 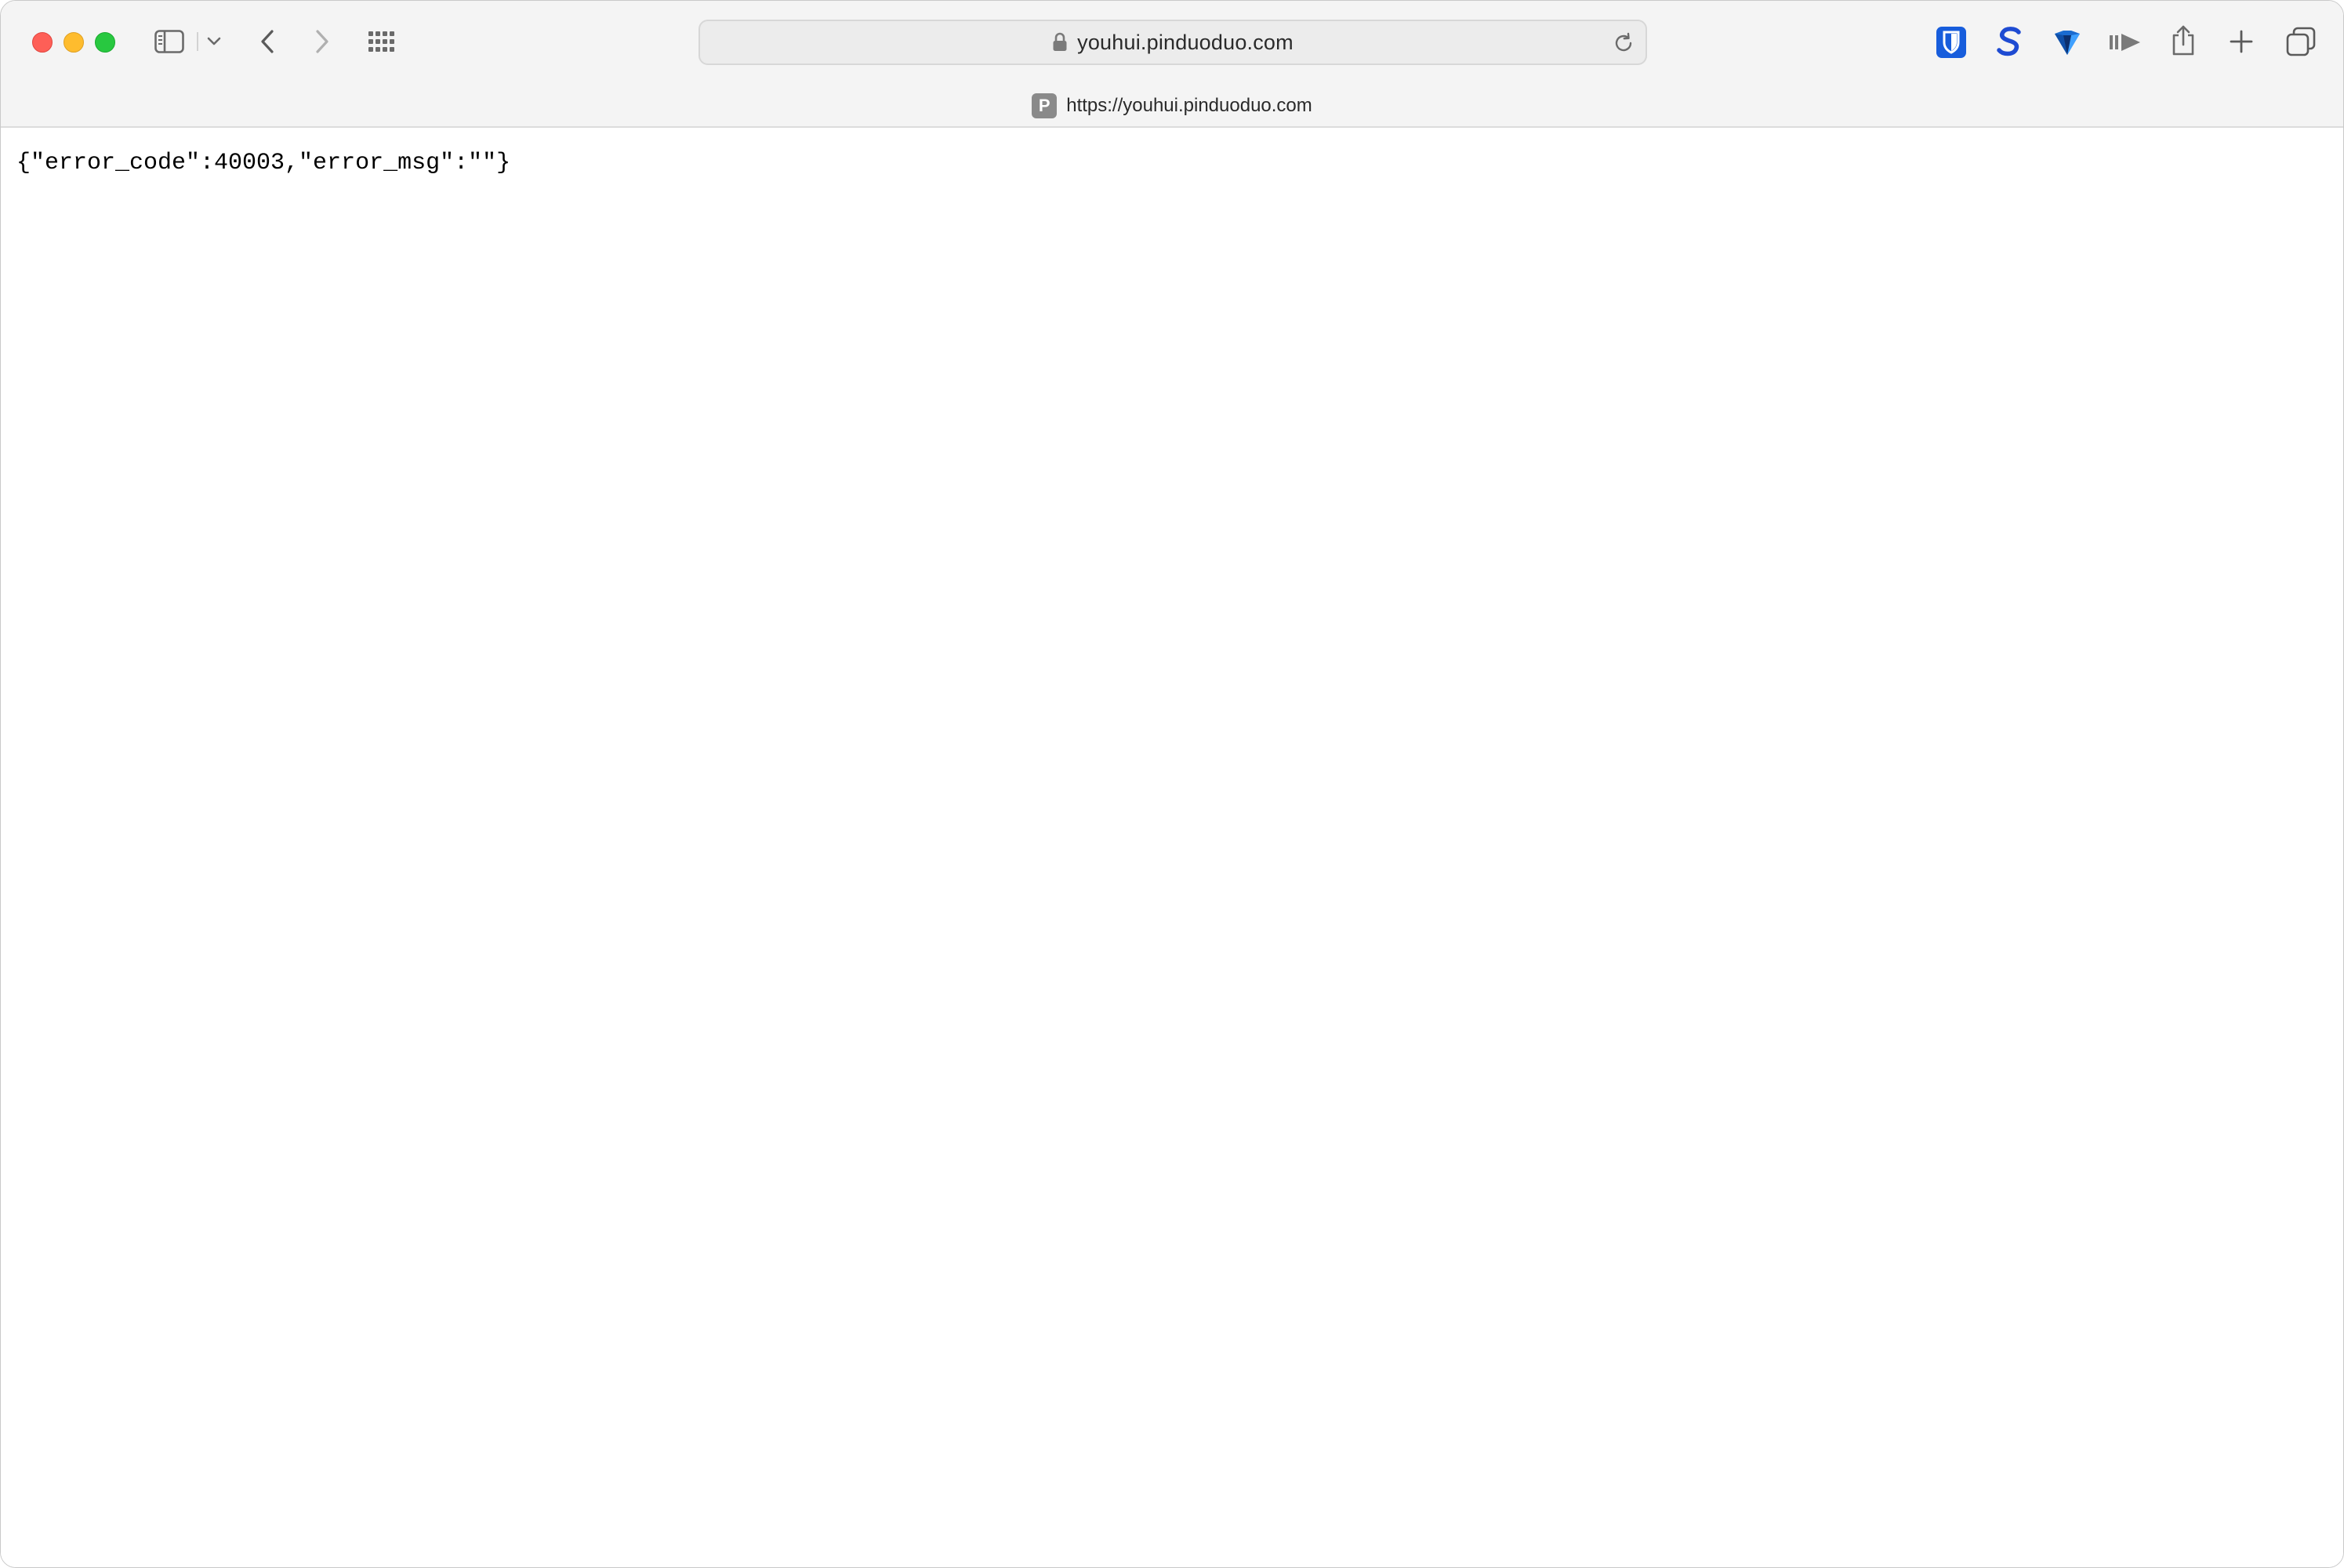 I want to click on json-response-text: {"error_code":40003,"error_msg":""}, so click(x=263, y=163).